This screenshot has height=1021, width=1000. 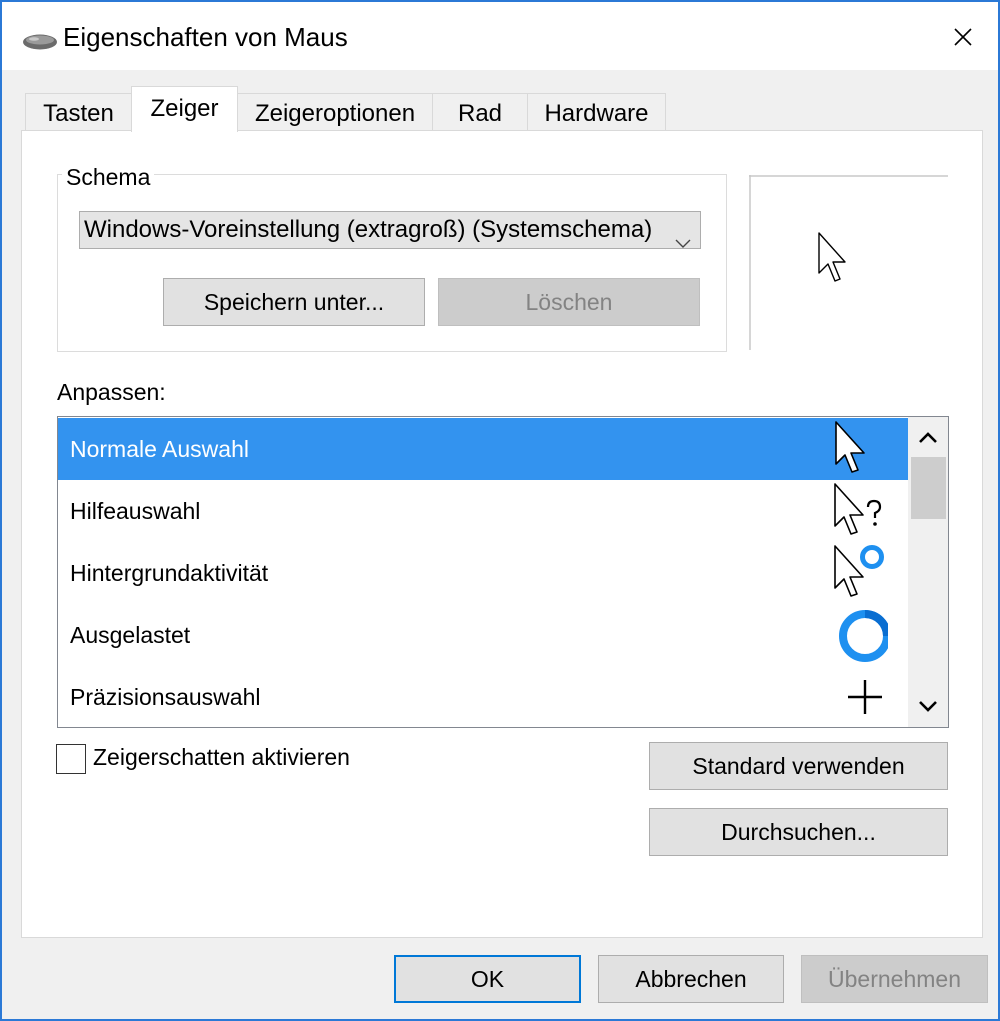 I want to click on list-item-normale-auswahl: Normale Auswahl, so click(x=483, y=449).